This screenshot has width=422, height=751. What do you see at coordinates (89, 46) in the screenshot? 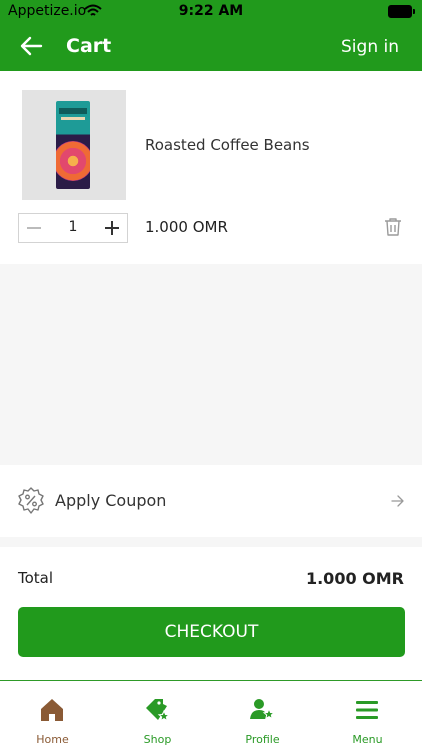
I see `page-title: Cart` at bounding box center [89, 46].